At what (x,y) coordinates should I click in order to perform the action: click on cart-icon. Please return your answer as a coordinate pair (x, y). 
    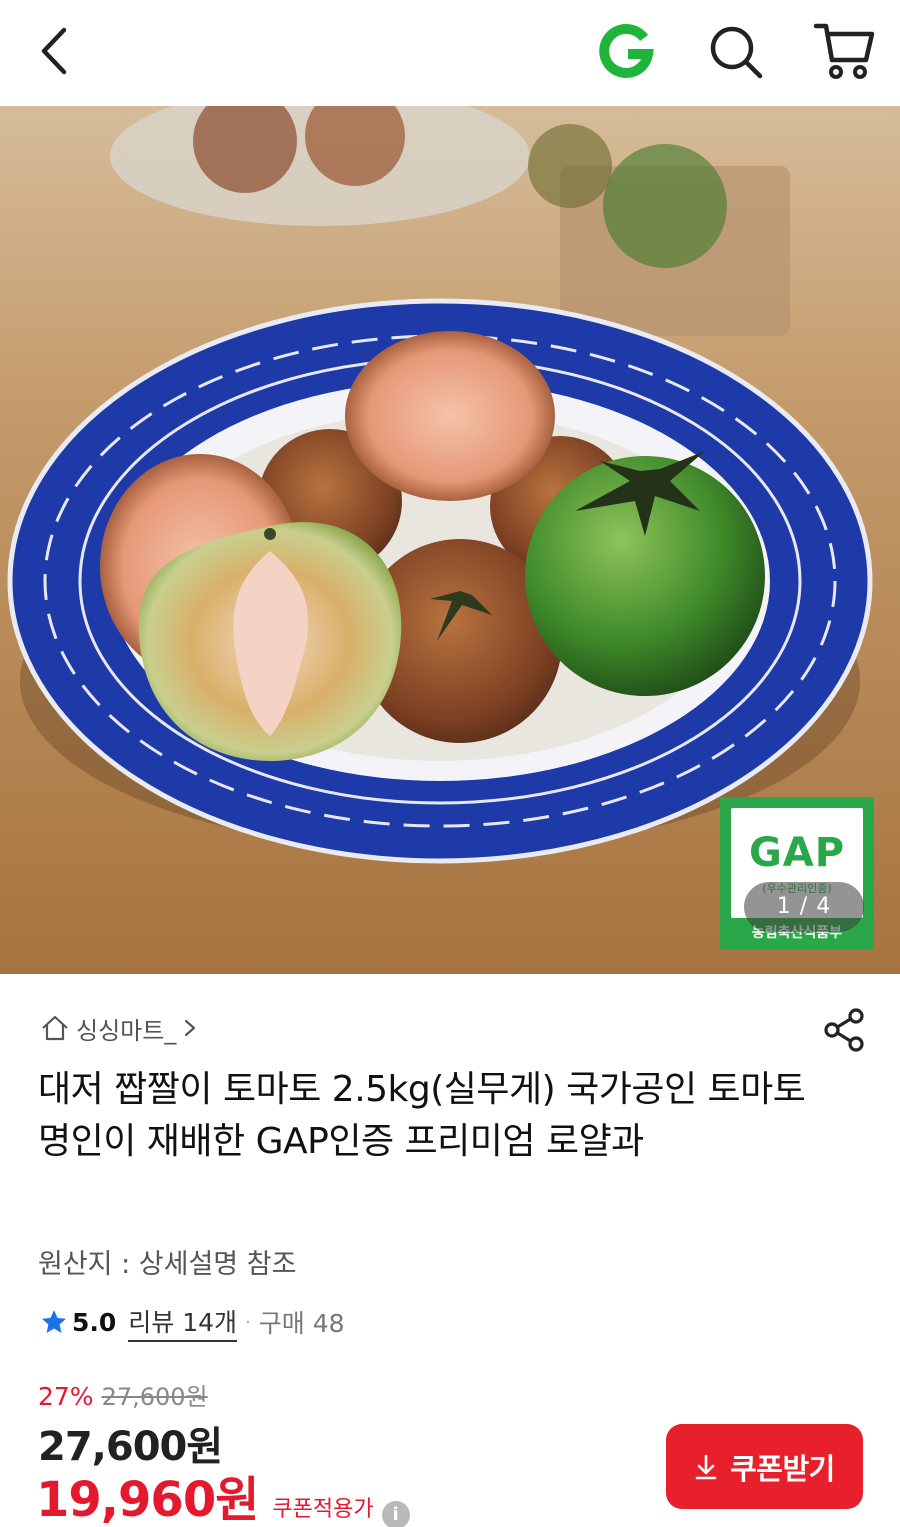
    Looking at the image, I should click on (844, 51).